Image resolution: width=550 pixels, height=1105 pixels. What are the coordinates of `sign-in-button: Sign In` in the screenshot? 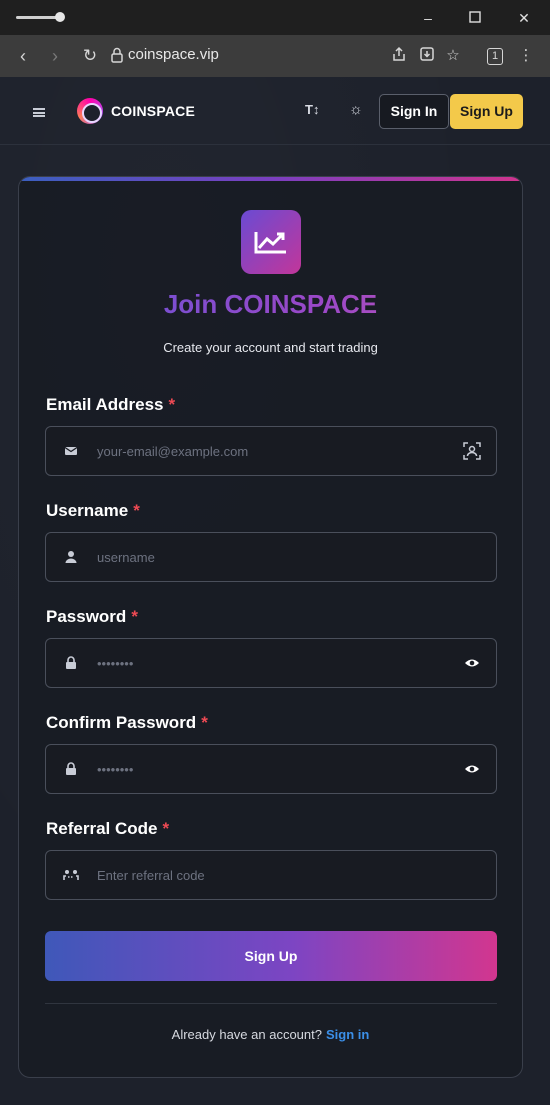 It's located at (414, 111).